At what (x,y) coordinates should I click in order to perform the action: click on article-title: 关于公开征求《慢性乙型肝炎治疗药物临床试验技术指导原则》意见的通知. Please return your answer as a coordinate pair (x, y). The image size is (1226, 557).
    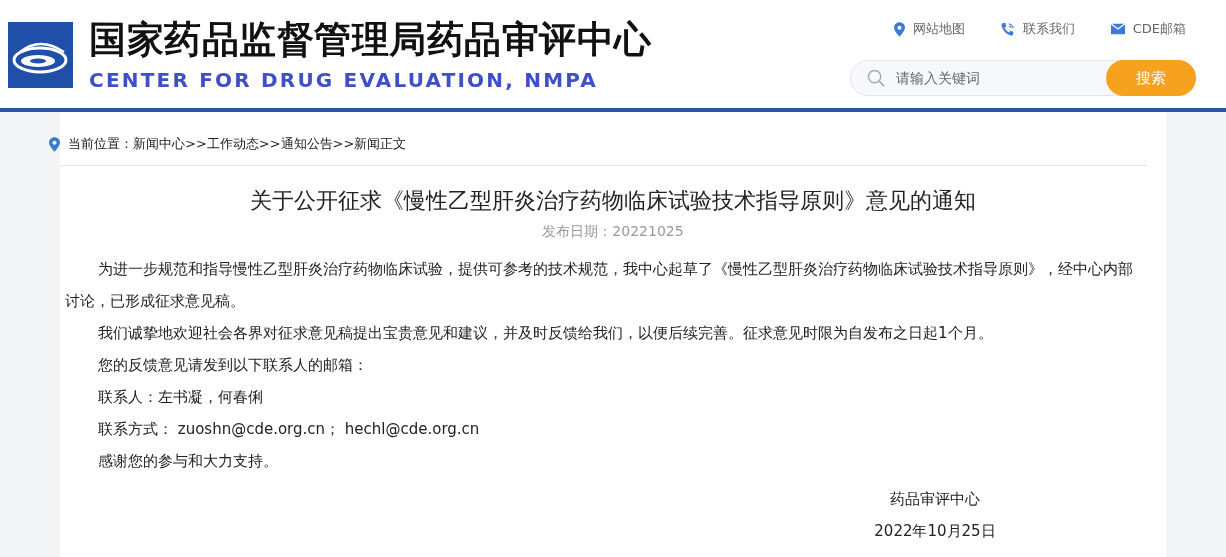
    Looking at the image, I should click on (613, 201).